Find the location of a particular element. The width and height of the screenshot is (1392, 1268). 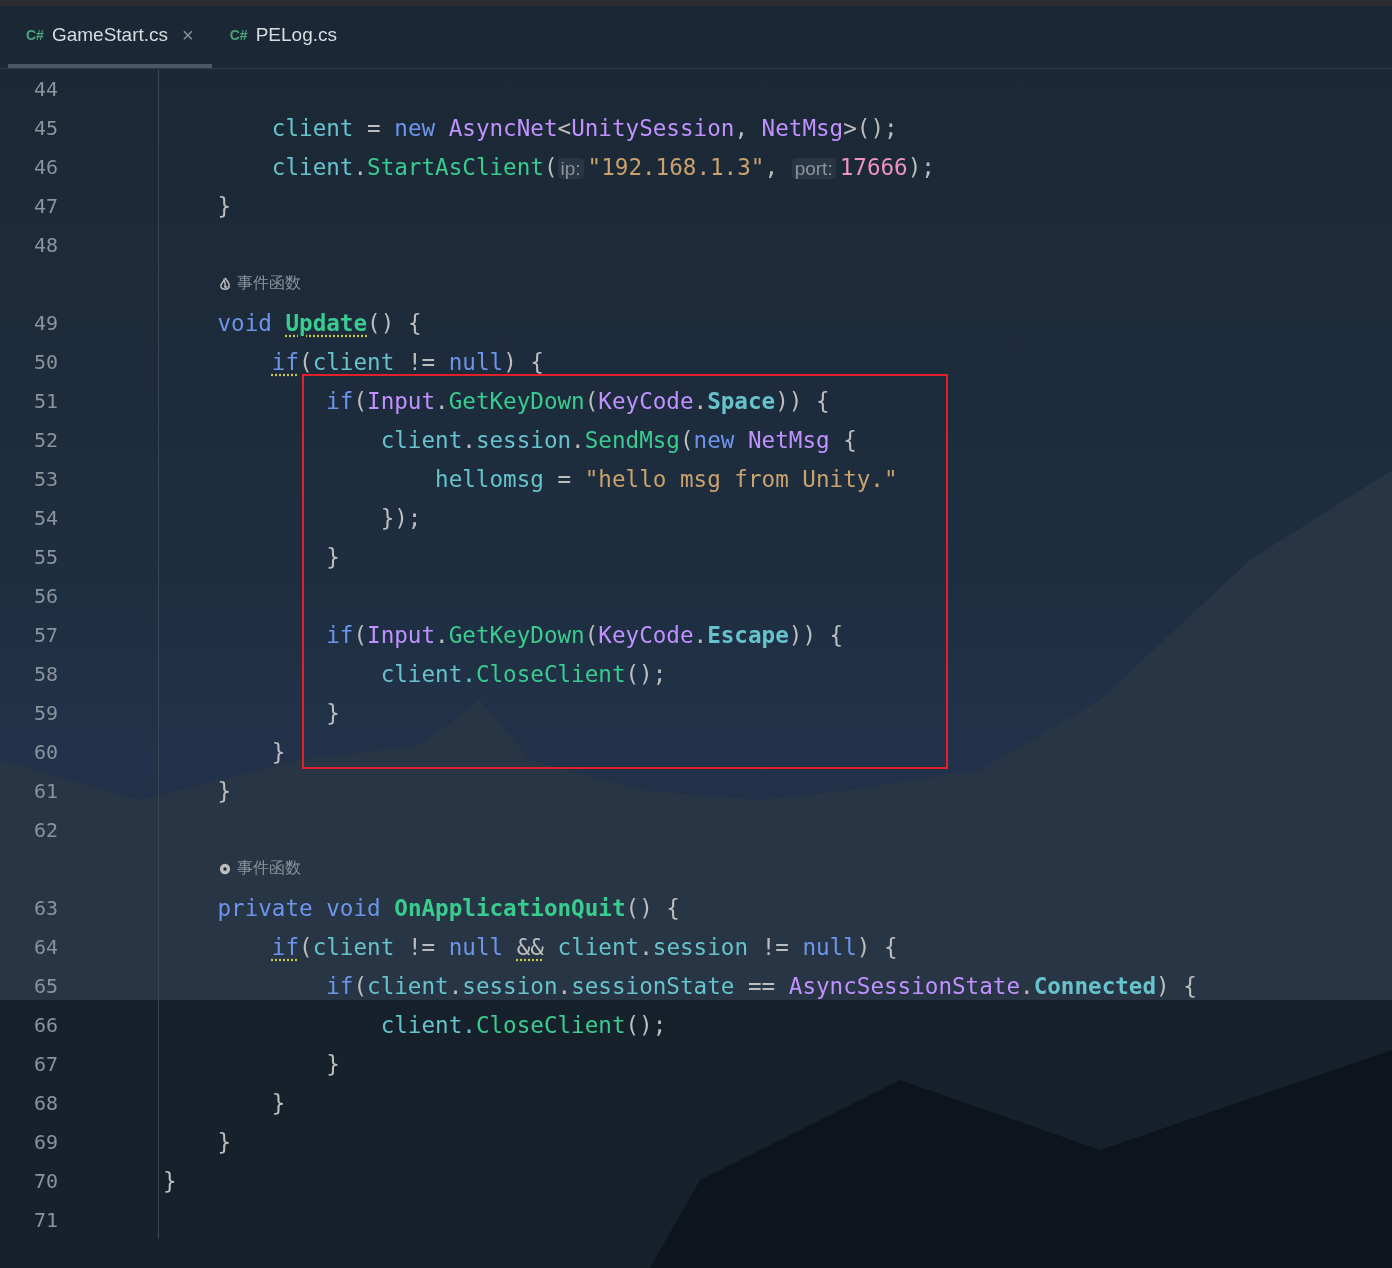

line-number: 71 is located at coordinates (46, 1219).